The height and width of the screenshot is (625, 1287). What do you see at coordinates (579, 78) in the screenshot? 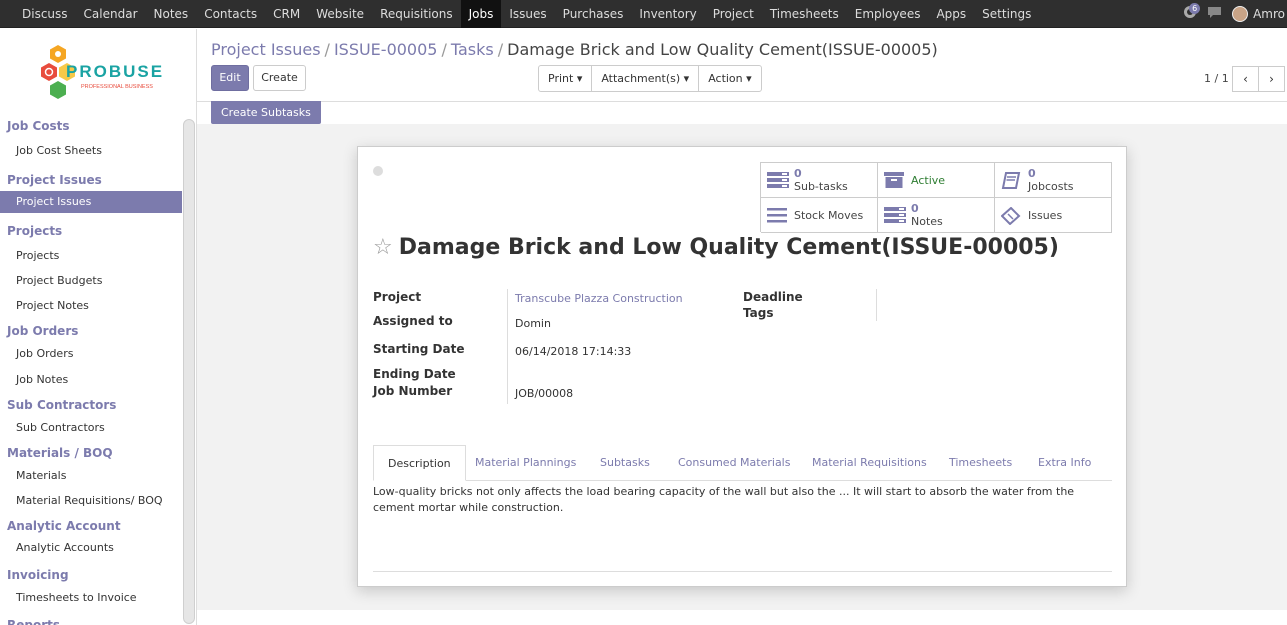
I see `caret-down-icon: ▾` at bounding box center [579, 78].